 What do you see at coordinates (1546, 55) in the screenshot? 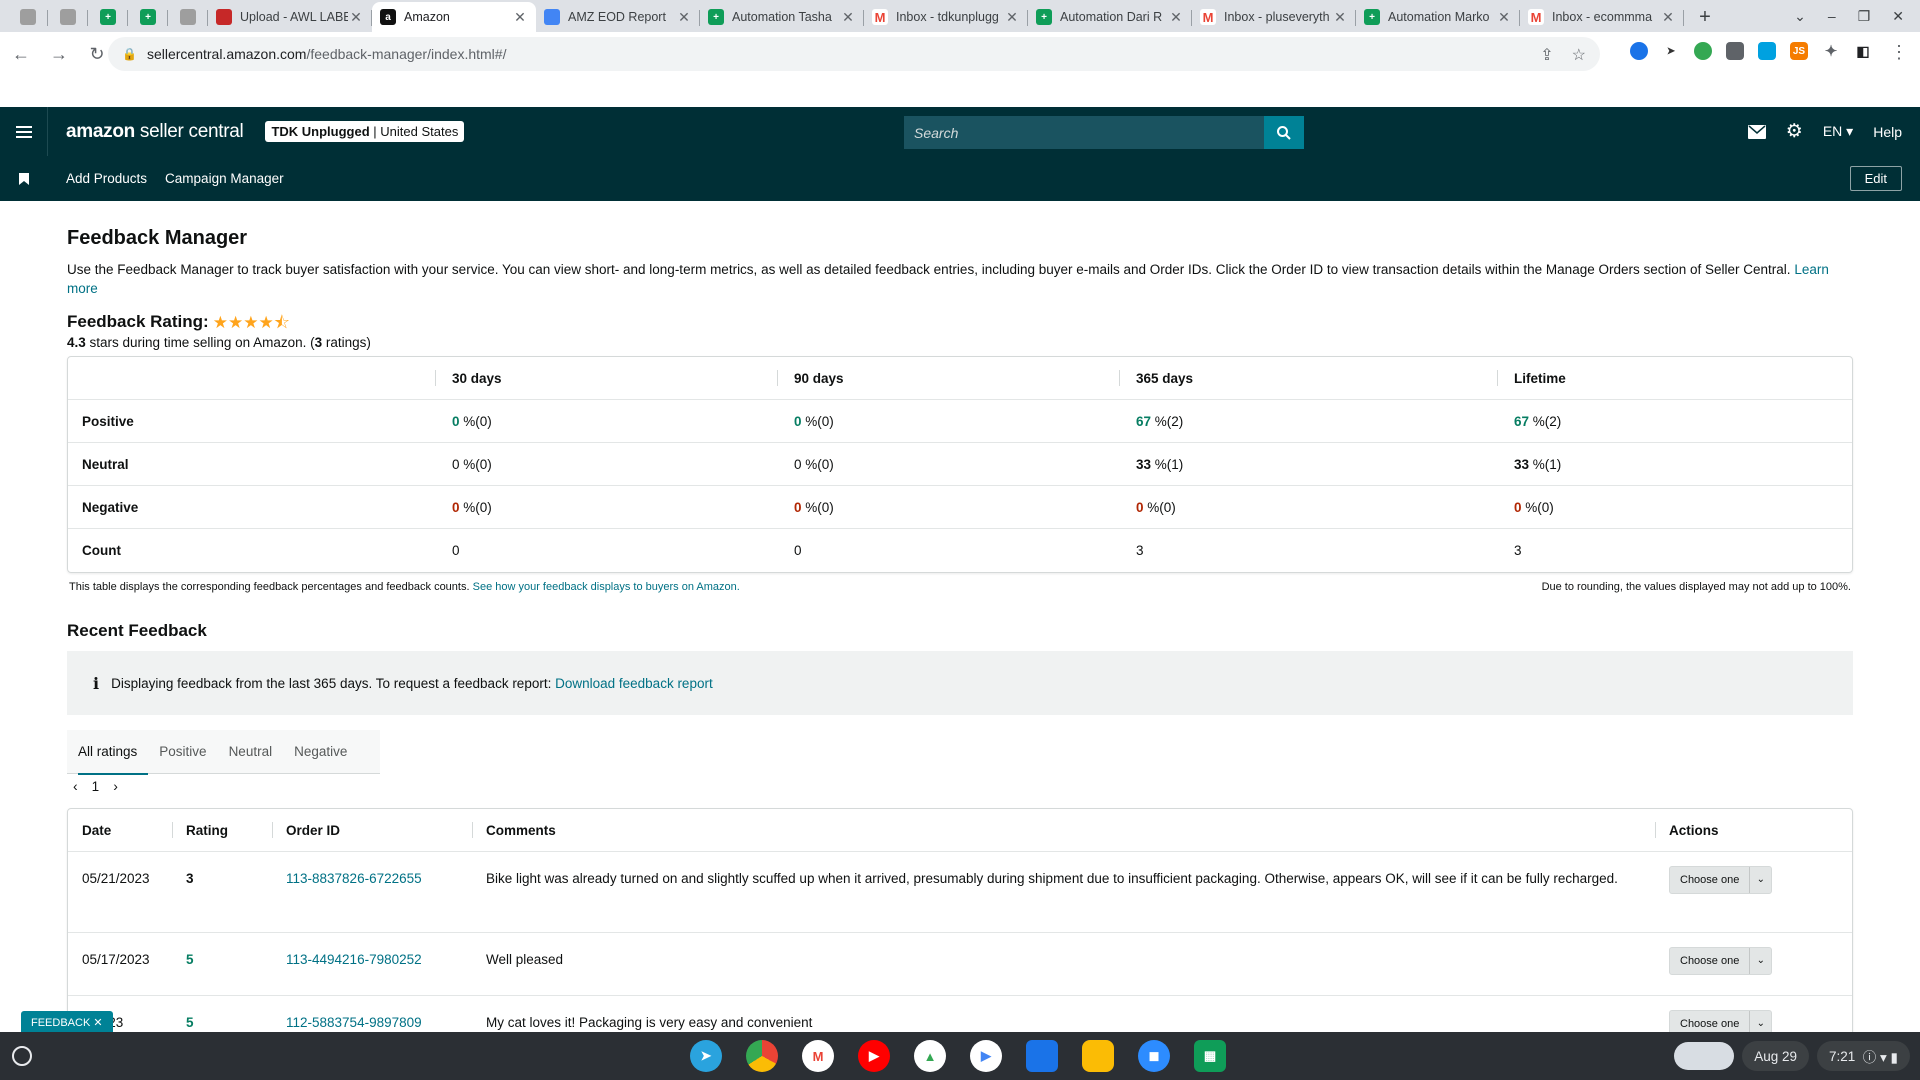
I see `share-icon: ⇪` at bounding box center [1546, 55].